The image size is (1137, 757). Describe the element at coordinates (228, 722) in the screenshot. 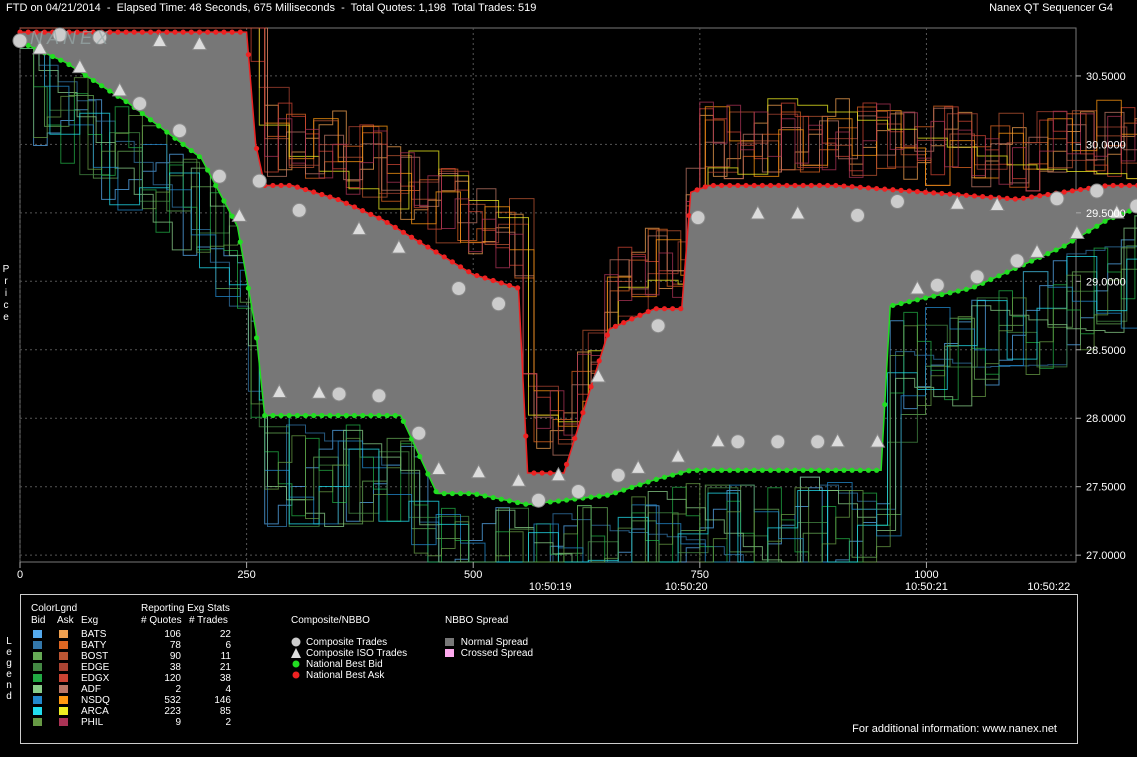

I see `trade-count: 2` at that location.